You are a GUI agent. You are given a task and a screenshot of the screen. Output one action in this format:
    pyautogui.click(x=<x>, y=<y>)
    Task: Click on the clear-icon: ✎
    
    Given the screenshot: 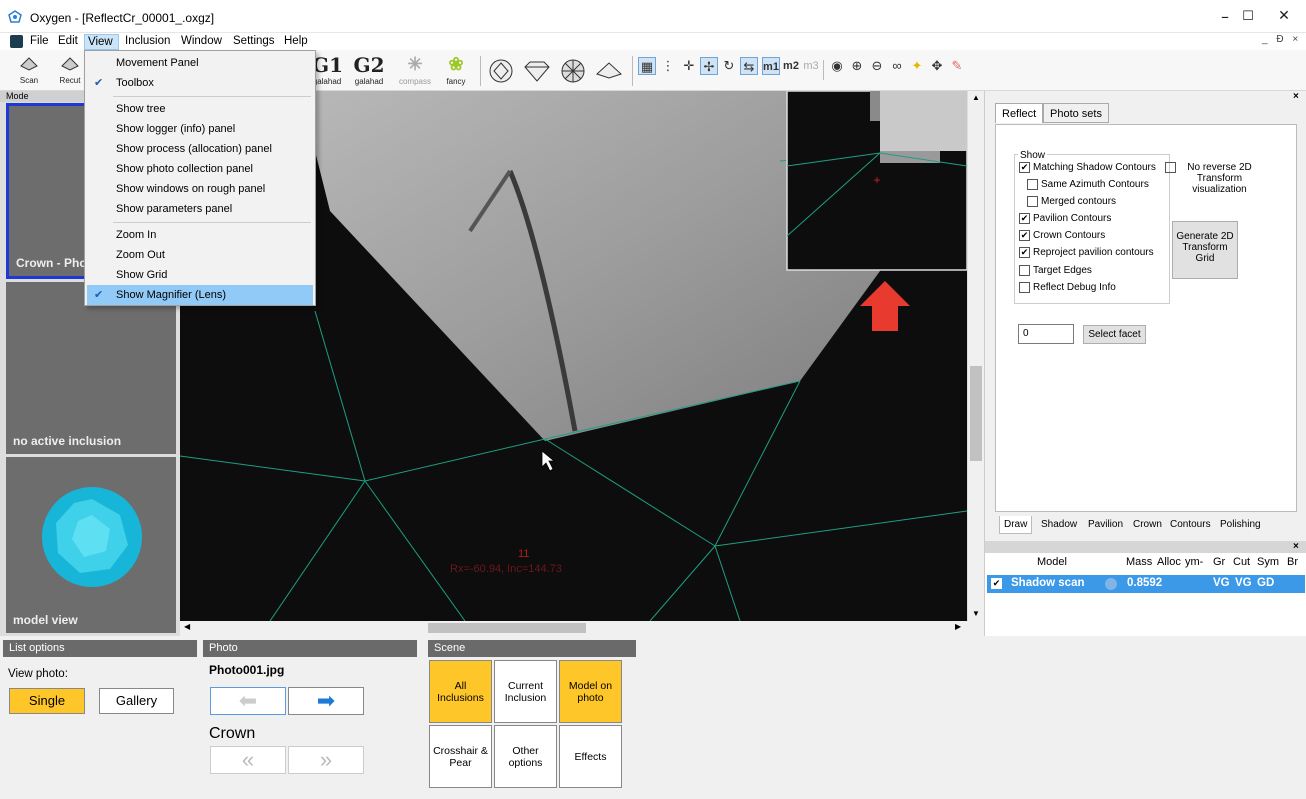 What is the action you would take?
    pyautogui.click(x=957, y=66)
    